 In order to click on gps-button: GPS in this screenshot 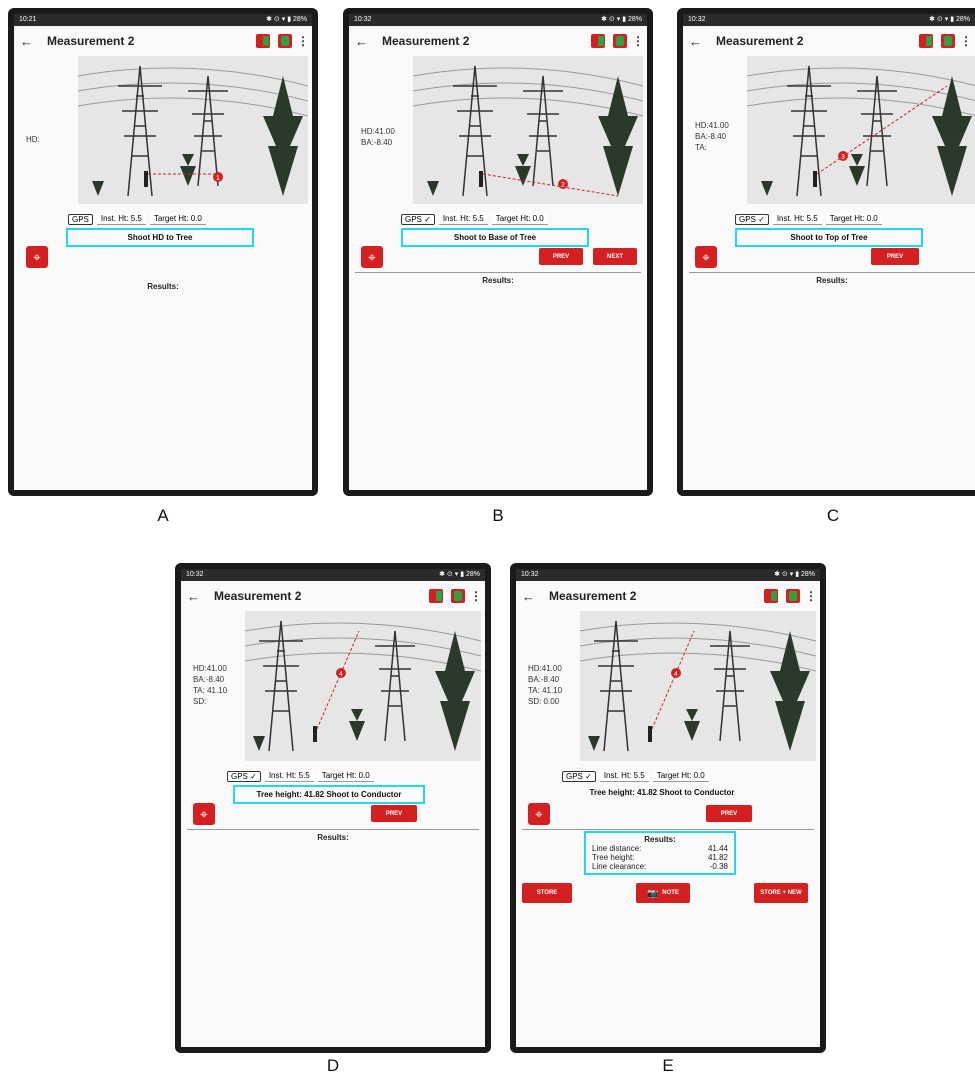, I will do `click(80, 219)`.